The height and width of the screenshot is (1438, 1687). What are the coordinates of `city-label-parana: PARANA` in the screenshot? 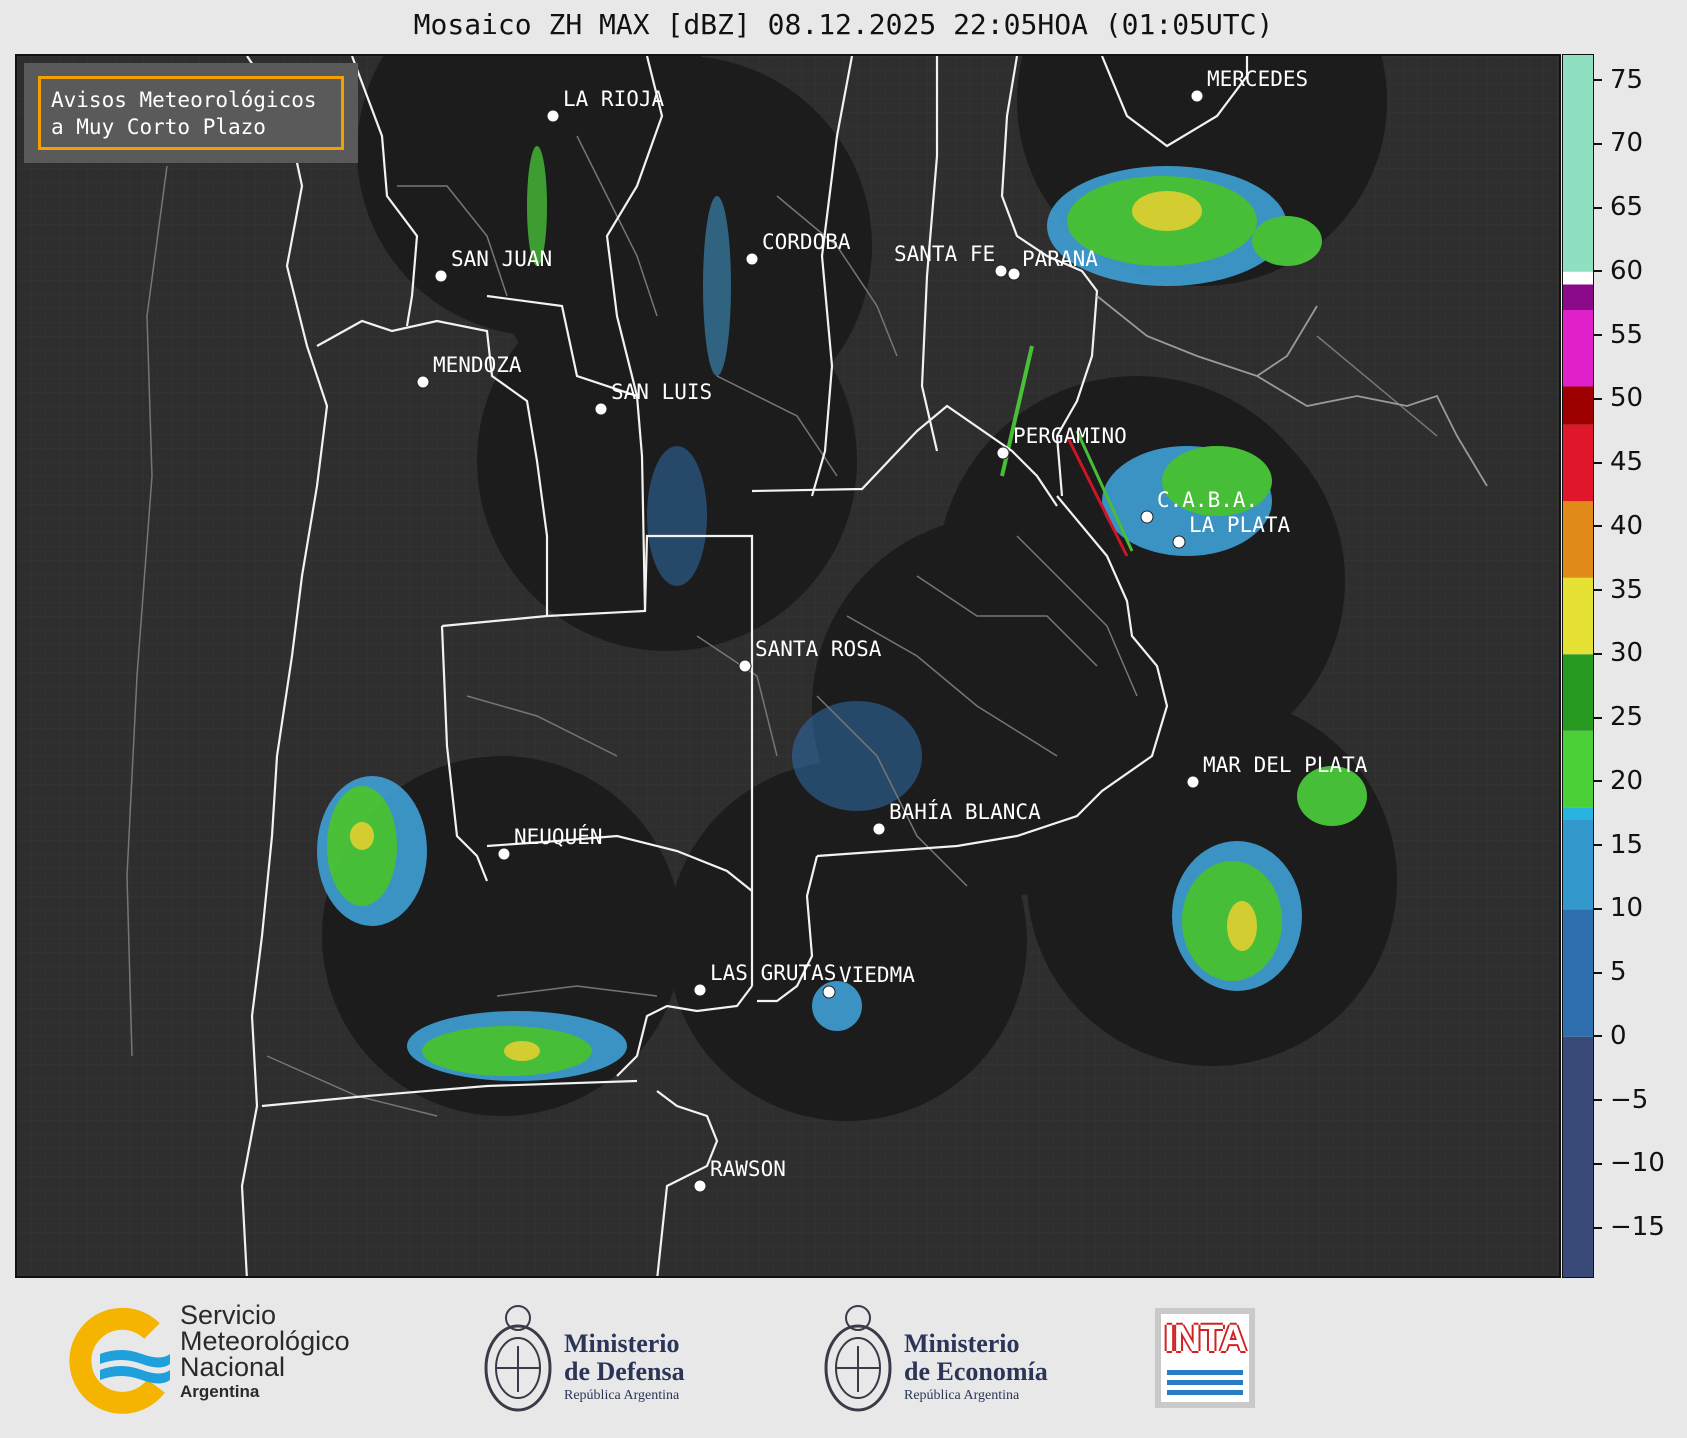 It's located at (1060, 259).